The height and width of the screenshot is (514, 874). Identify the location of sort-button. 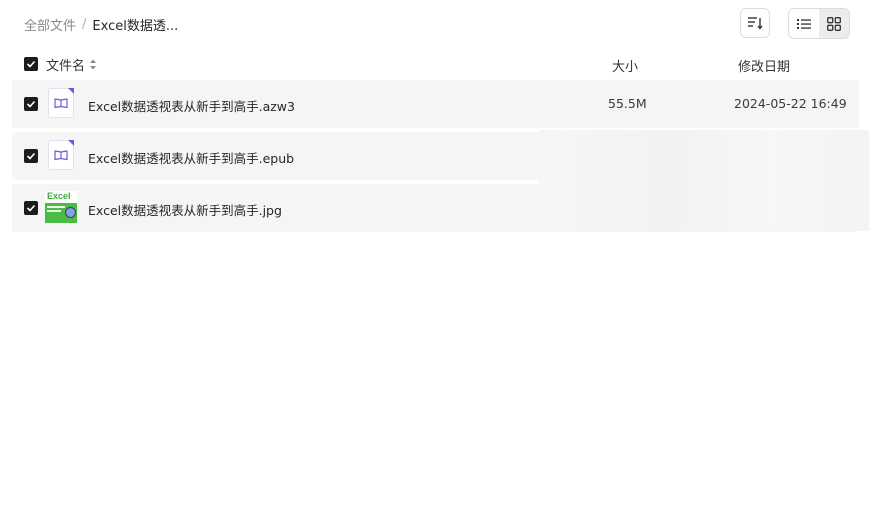
(755, 23).